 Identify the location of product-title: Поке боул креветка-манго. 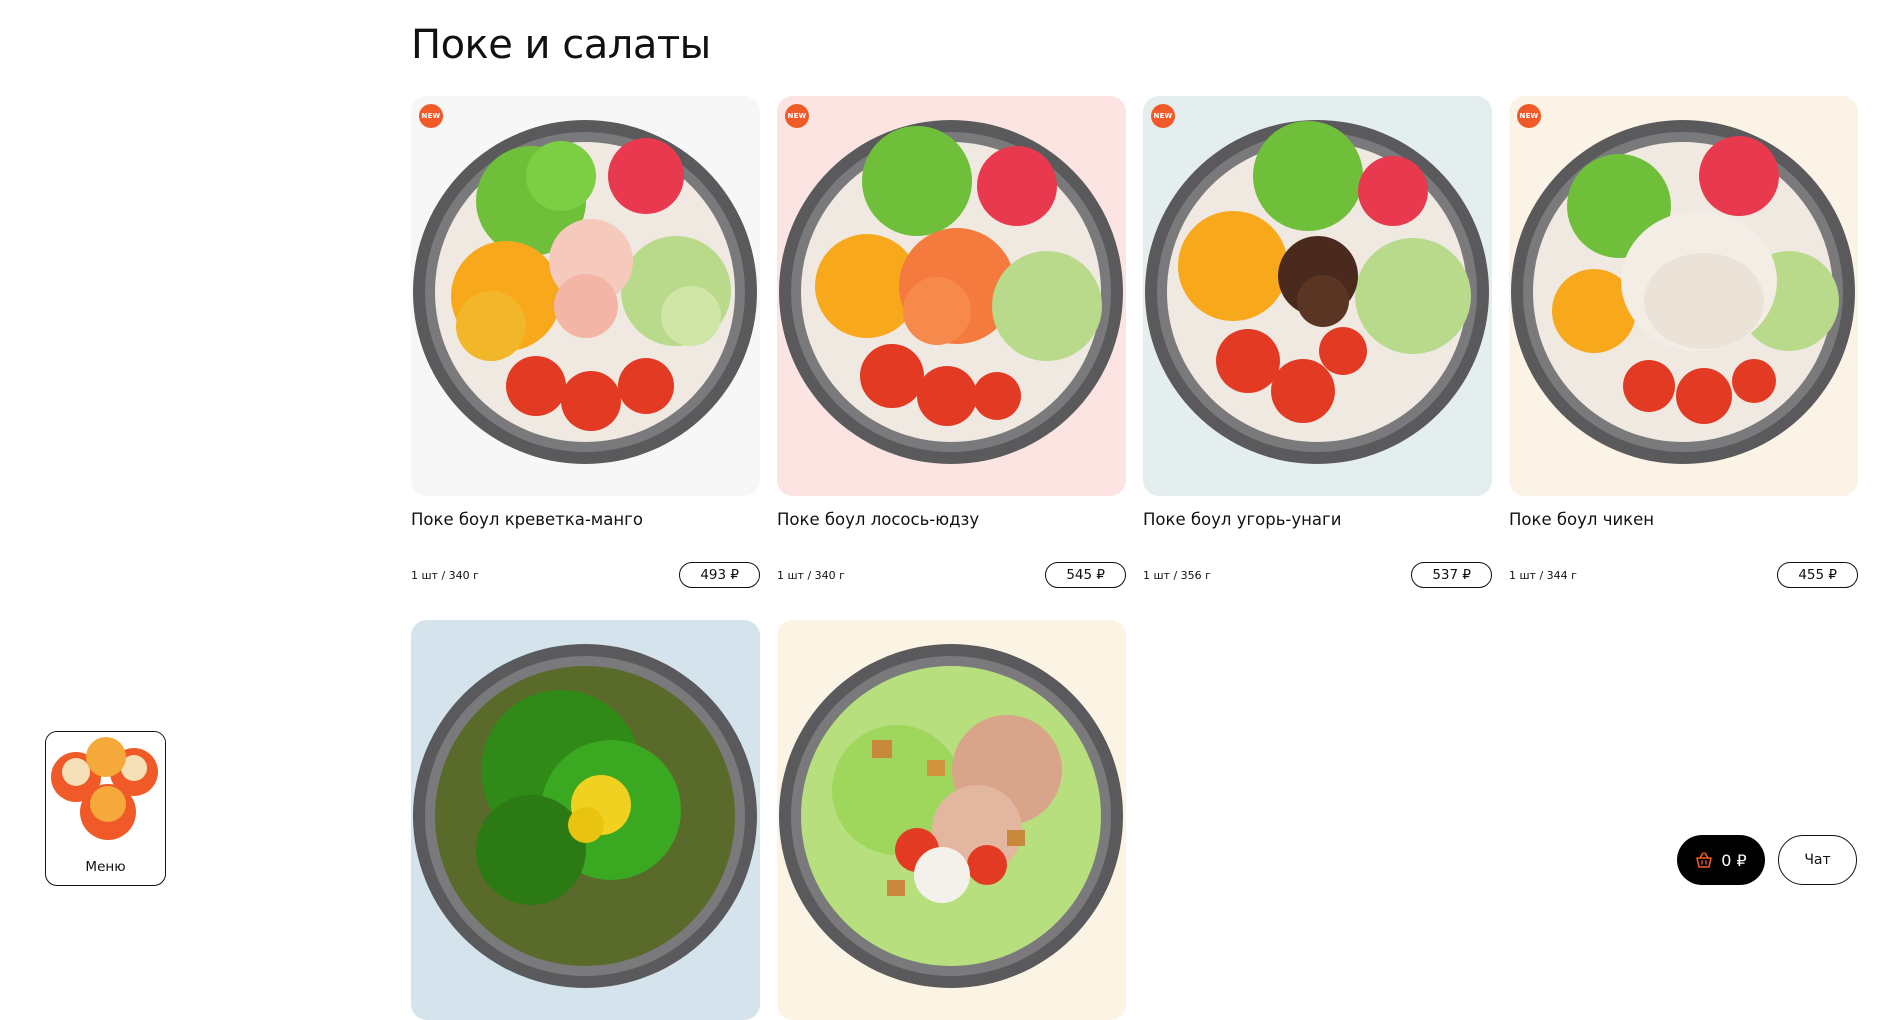
(585, 536).